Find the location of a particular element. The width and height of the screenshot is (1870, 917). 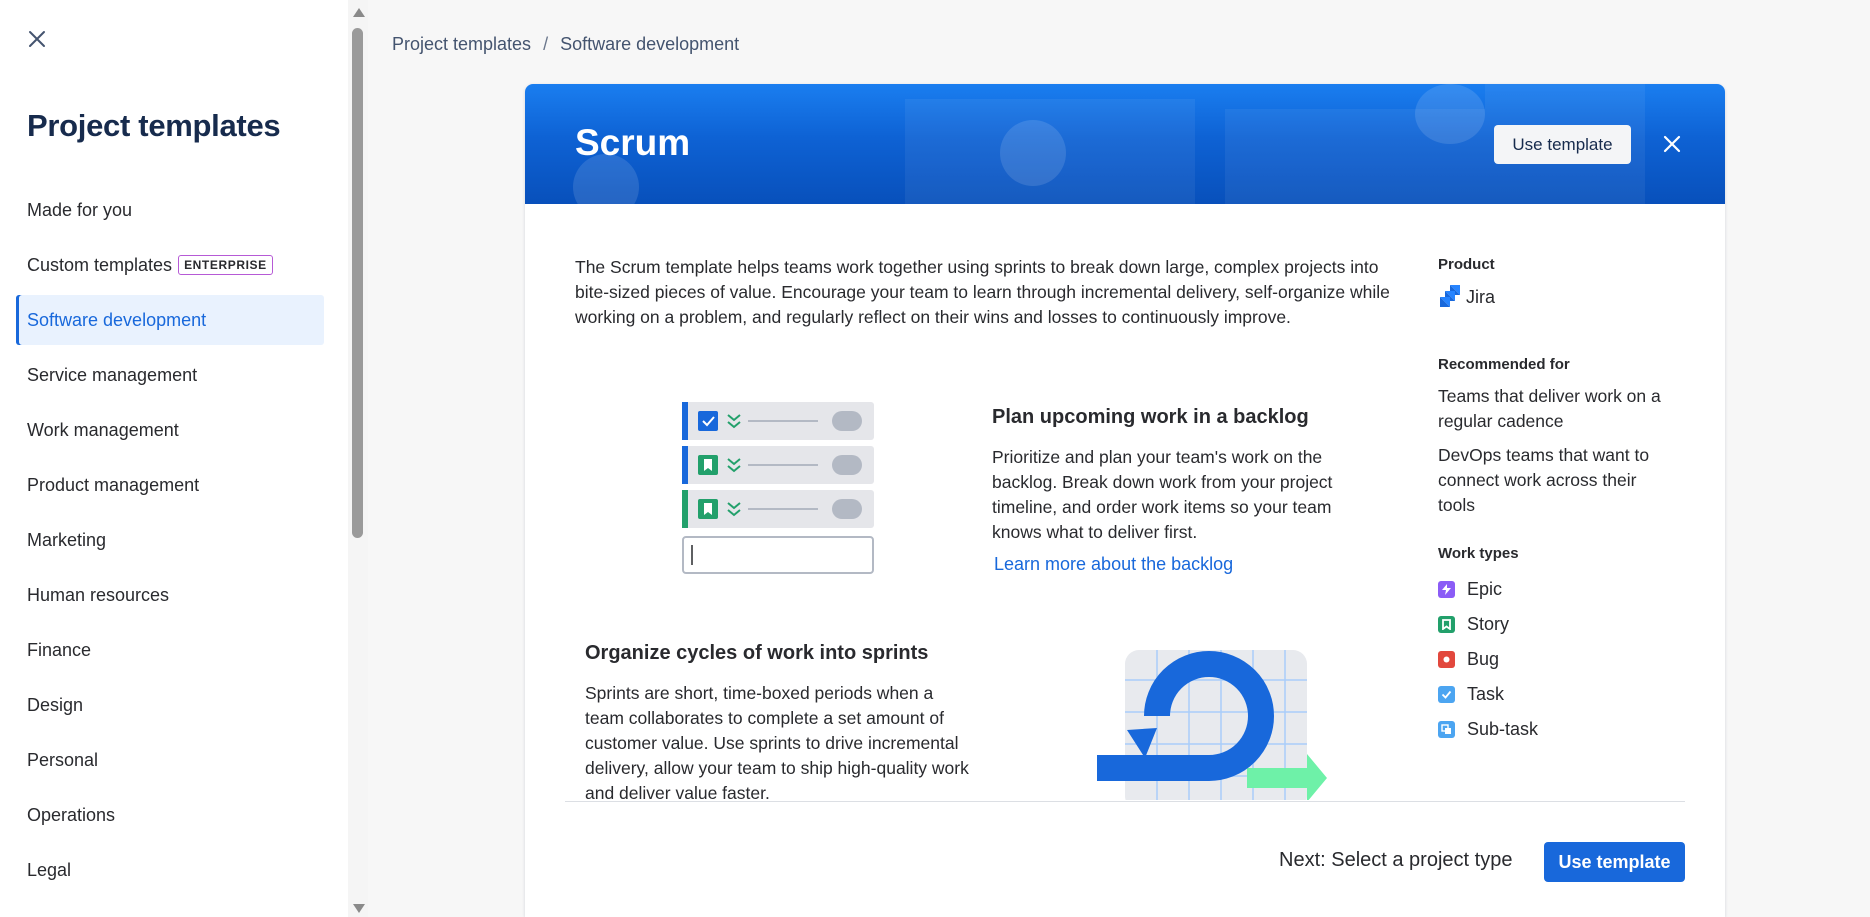

sidebar-item-made-for-you: Made for you is located at coordinates (170, 210).